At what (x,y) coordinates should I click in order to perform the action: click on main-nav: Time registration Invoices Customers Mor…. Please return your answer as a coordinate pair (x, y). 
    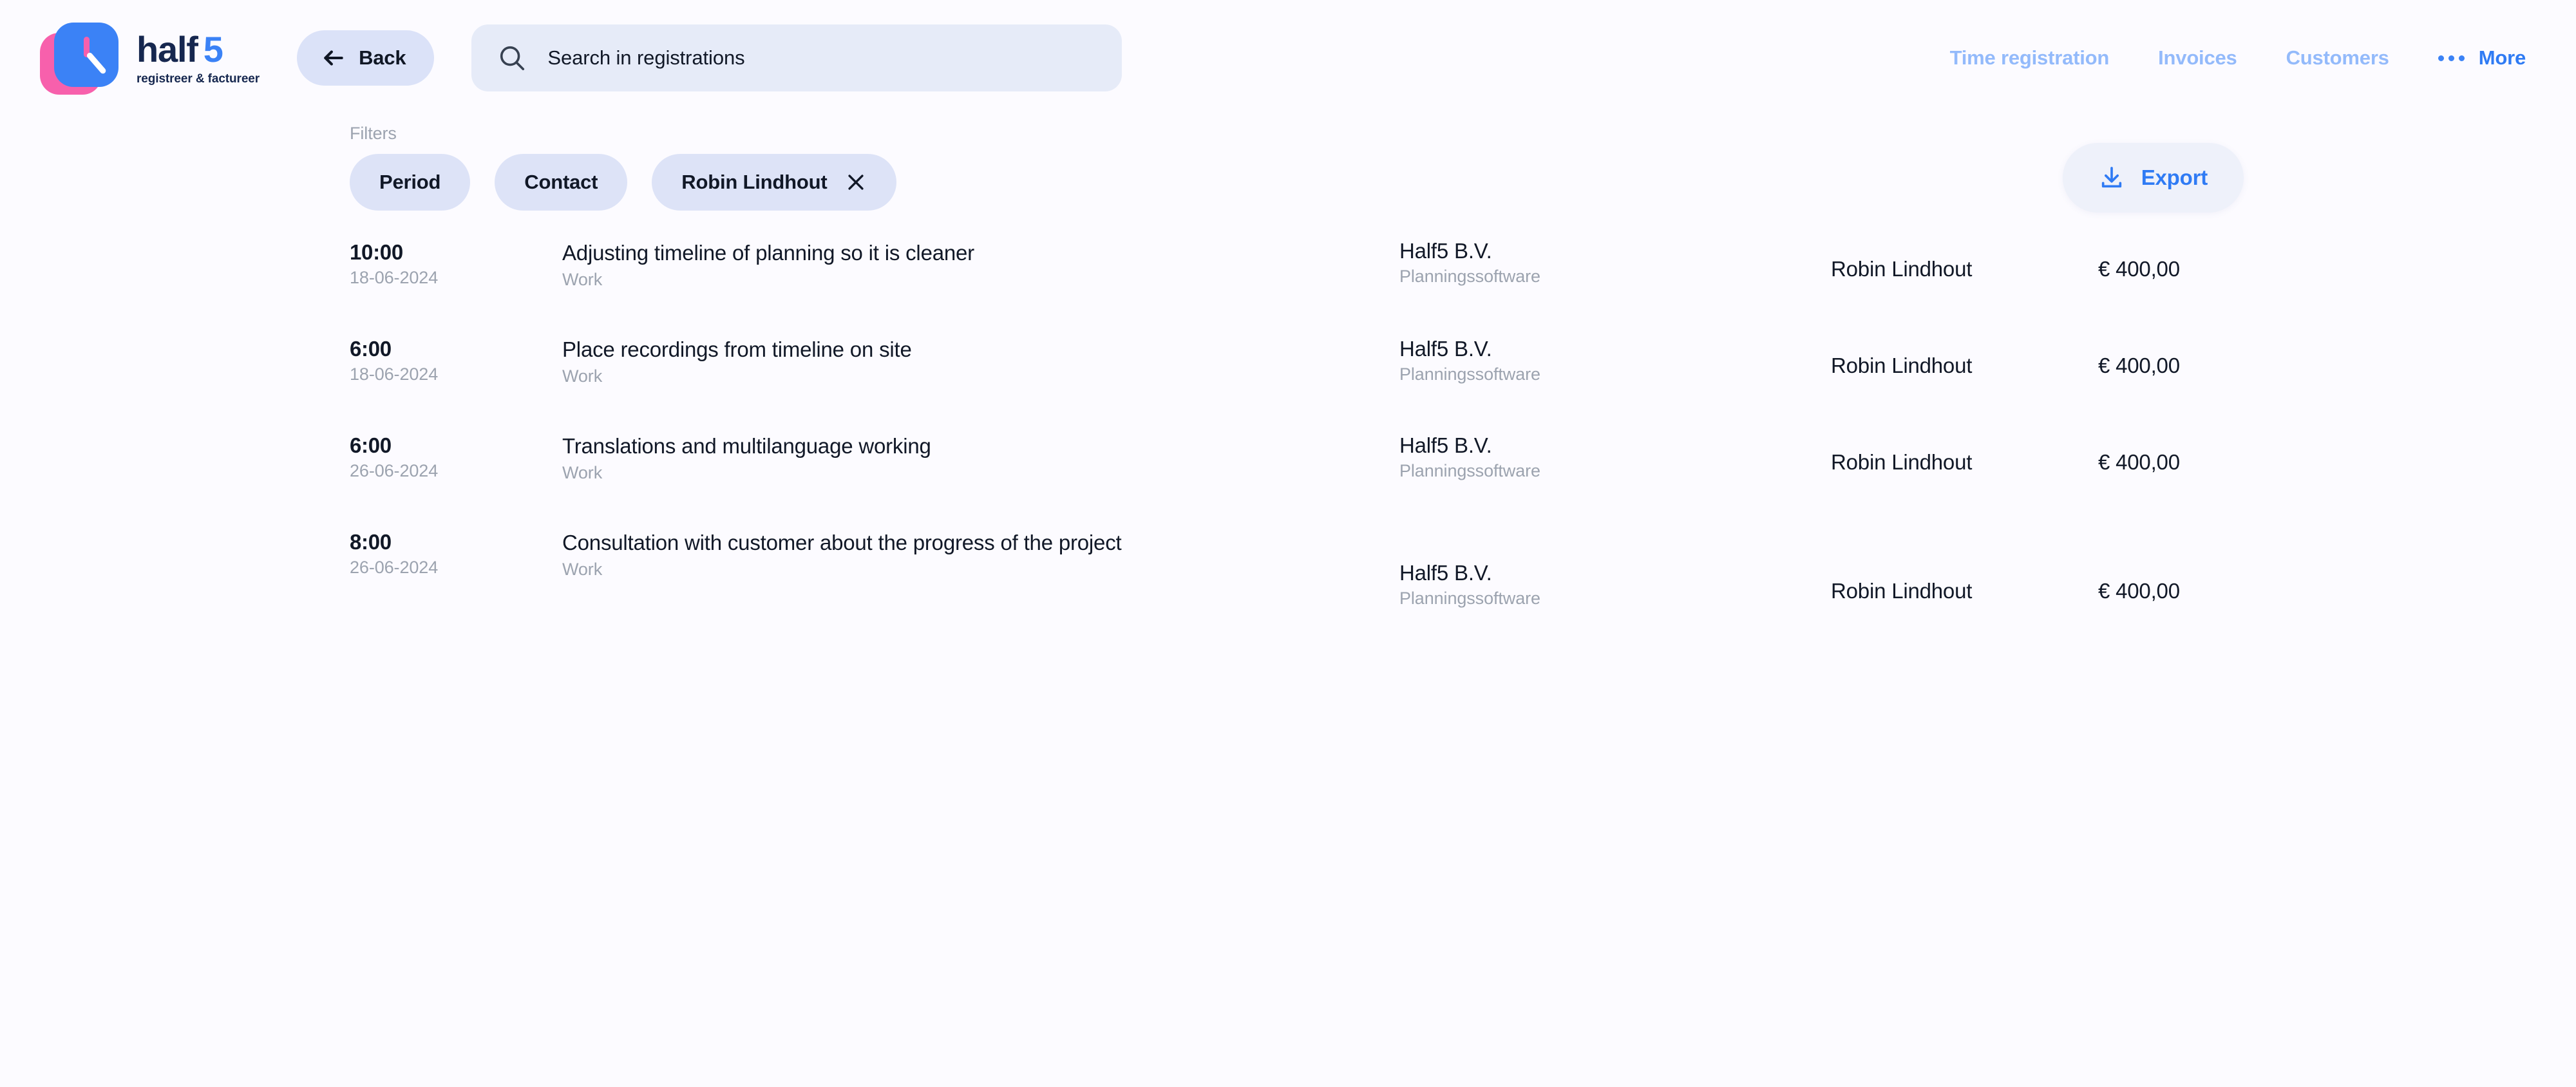
    Looking at the image, I should click on (2243, 58).